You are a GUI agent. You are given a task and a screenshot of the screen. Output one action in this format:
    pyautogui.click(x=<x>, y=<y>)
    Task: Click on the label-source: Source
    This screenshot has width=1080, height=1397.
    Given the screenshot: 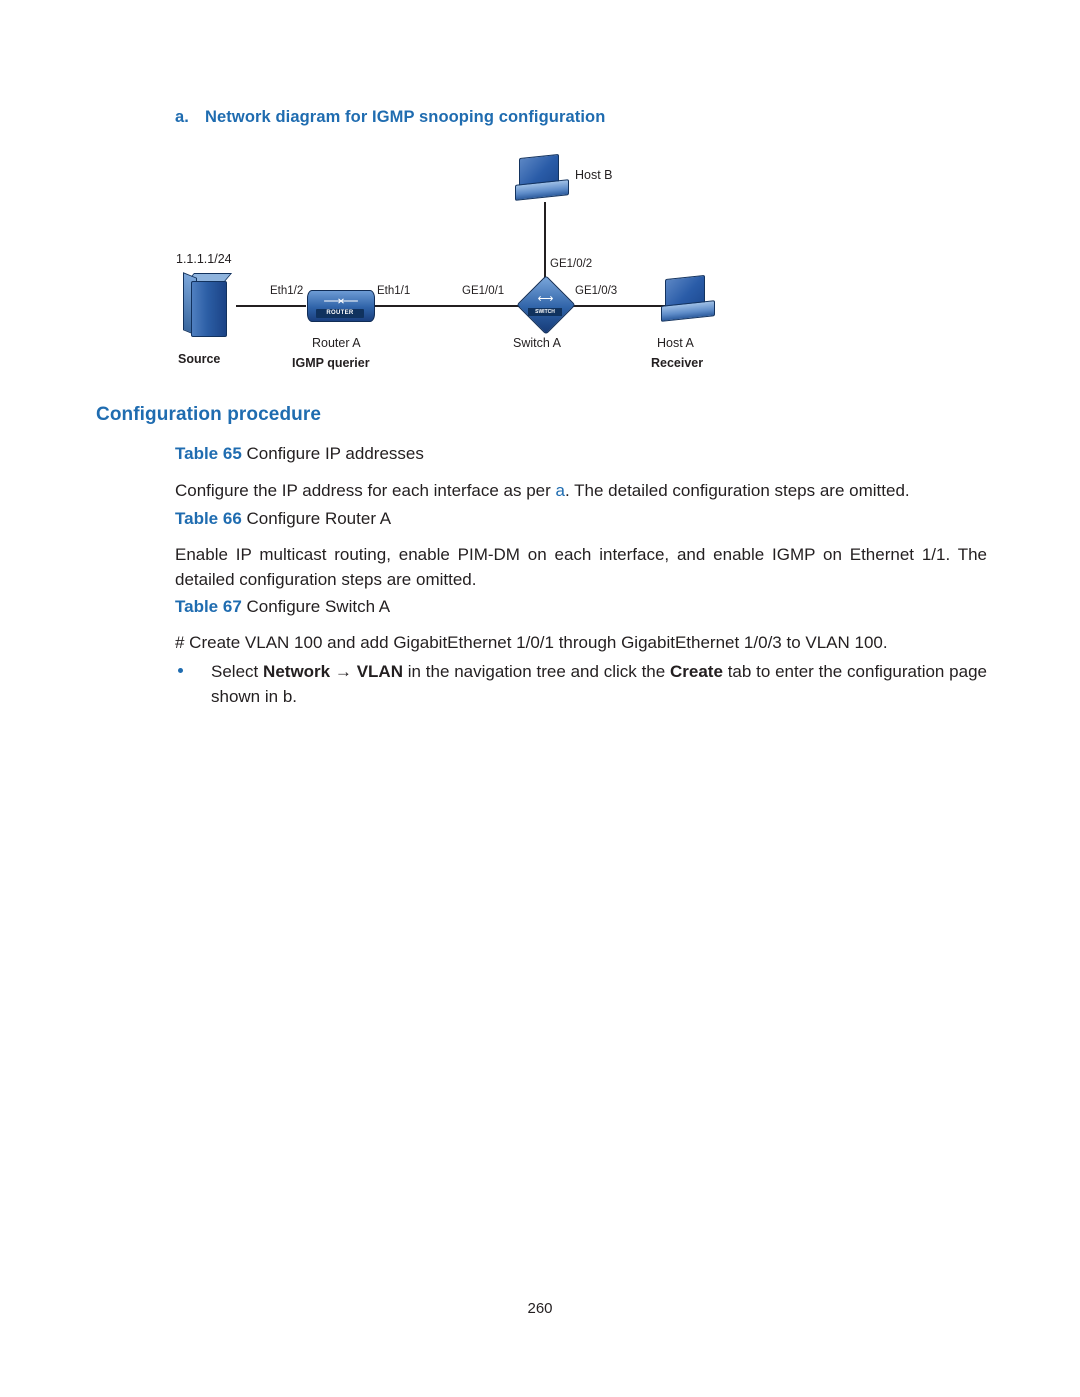 What is the action you would take?
    pyautogui.click(x=199, y=359)
    